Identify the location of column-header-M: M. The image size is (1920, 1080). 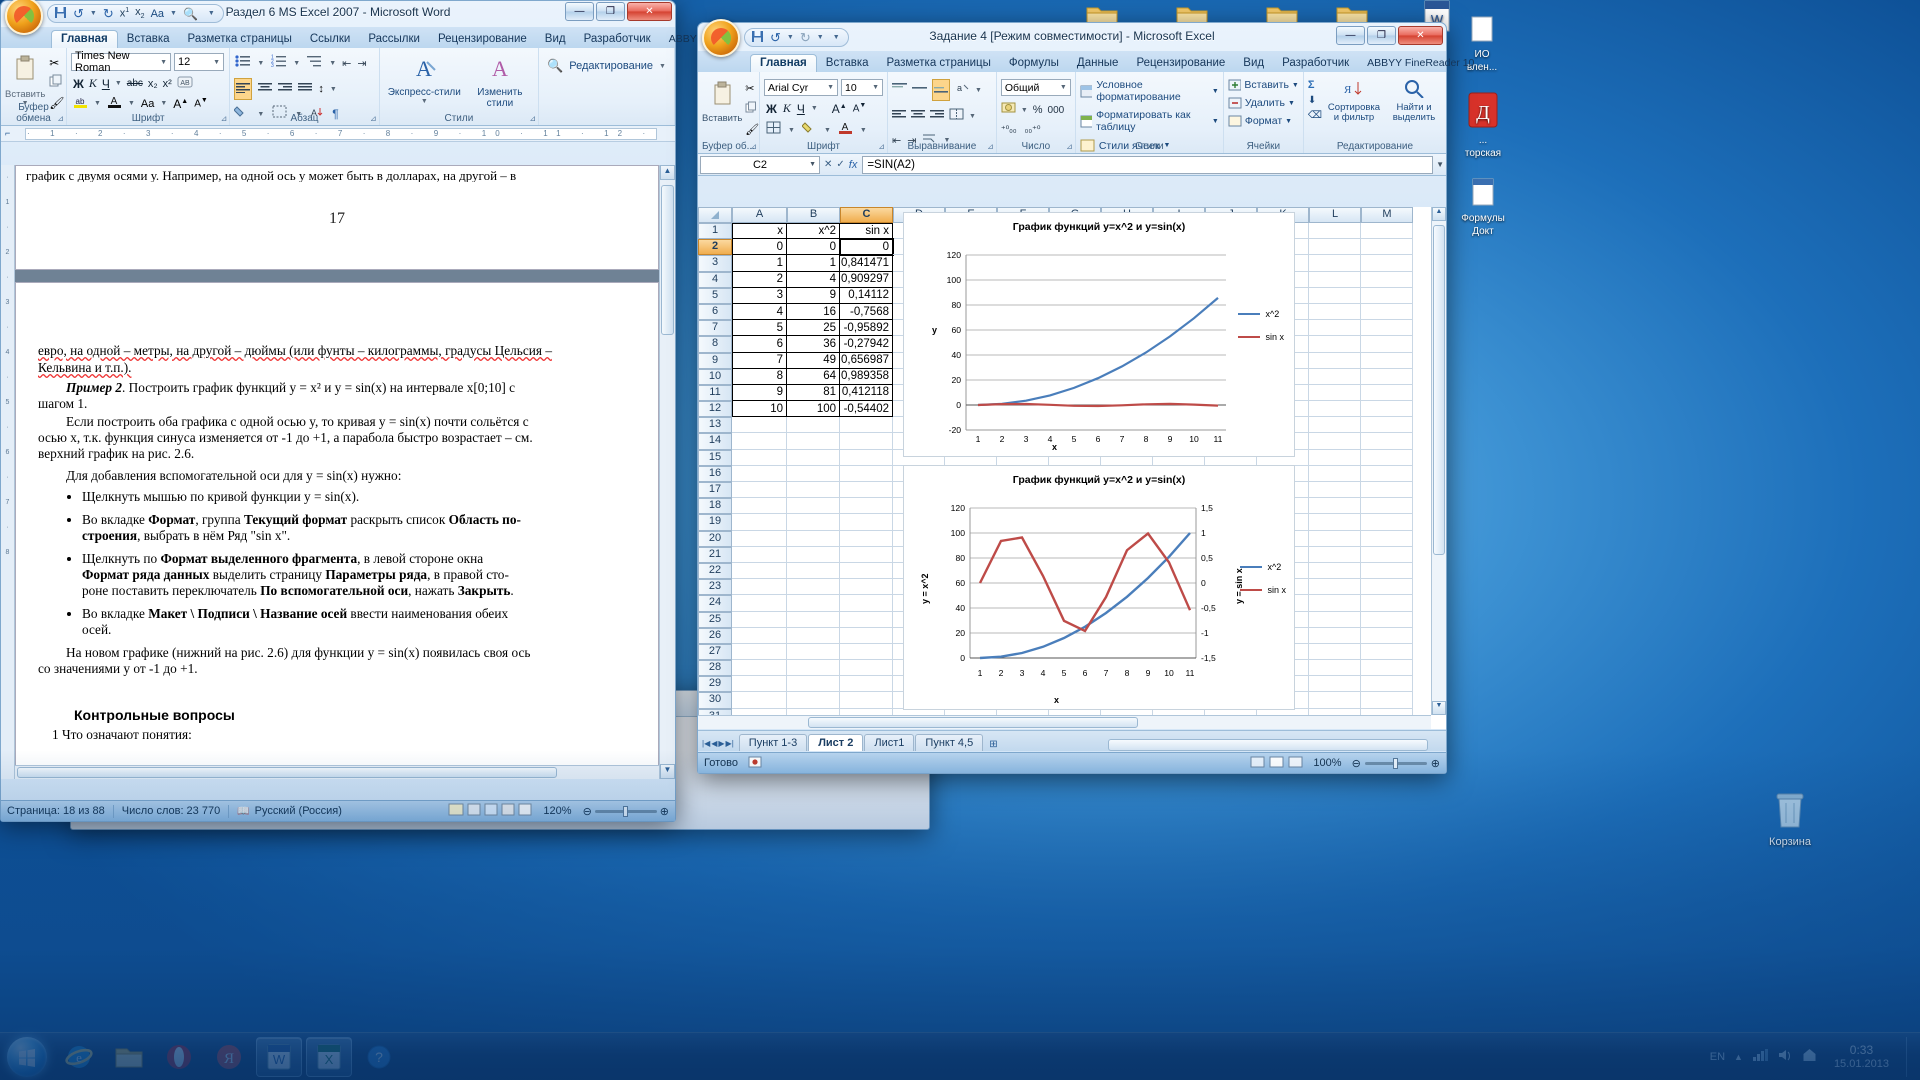
(1387, 215).